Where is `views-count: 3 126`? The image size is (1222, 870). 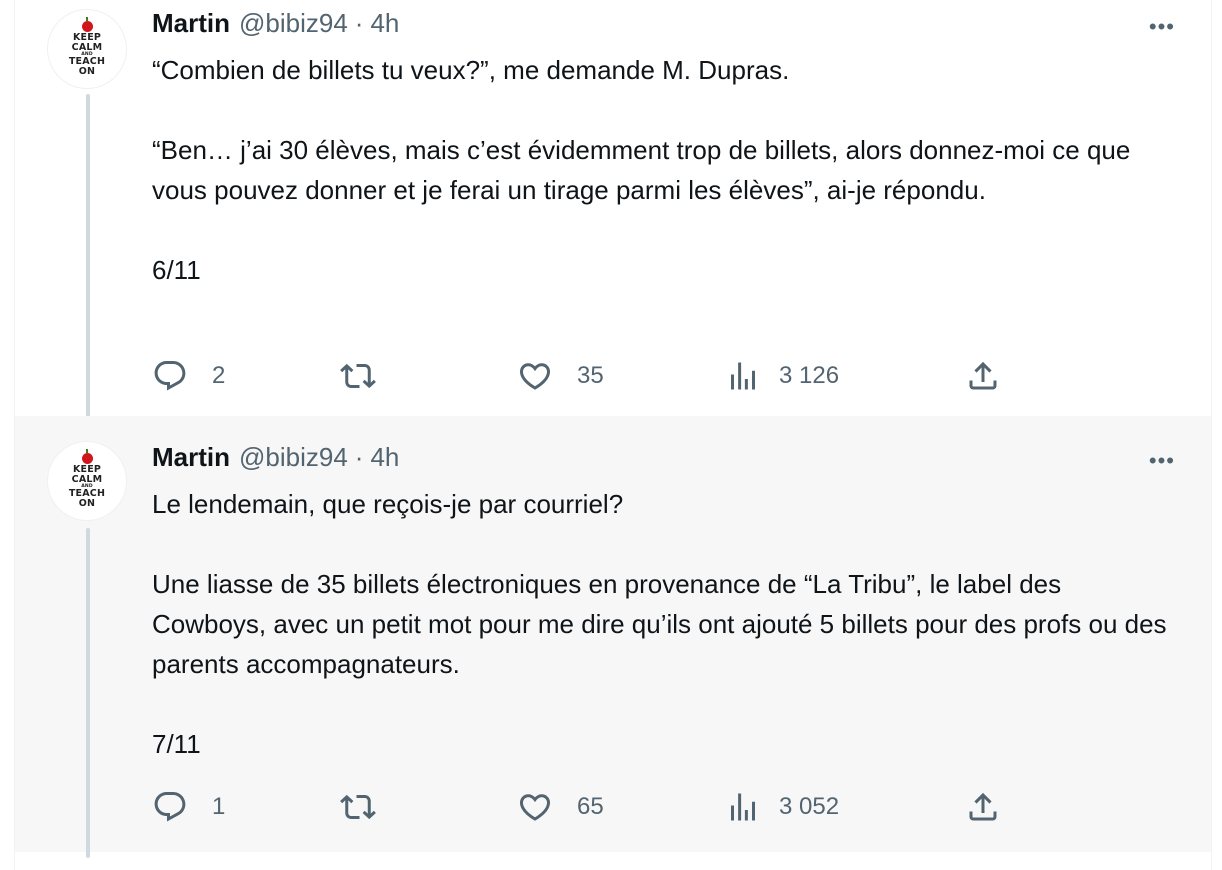 views-count: 3 126 is located at coordinates (809, 375).